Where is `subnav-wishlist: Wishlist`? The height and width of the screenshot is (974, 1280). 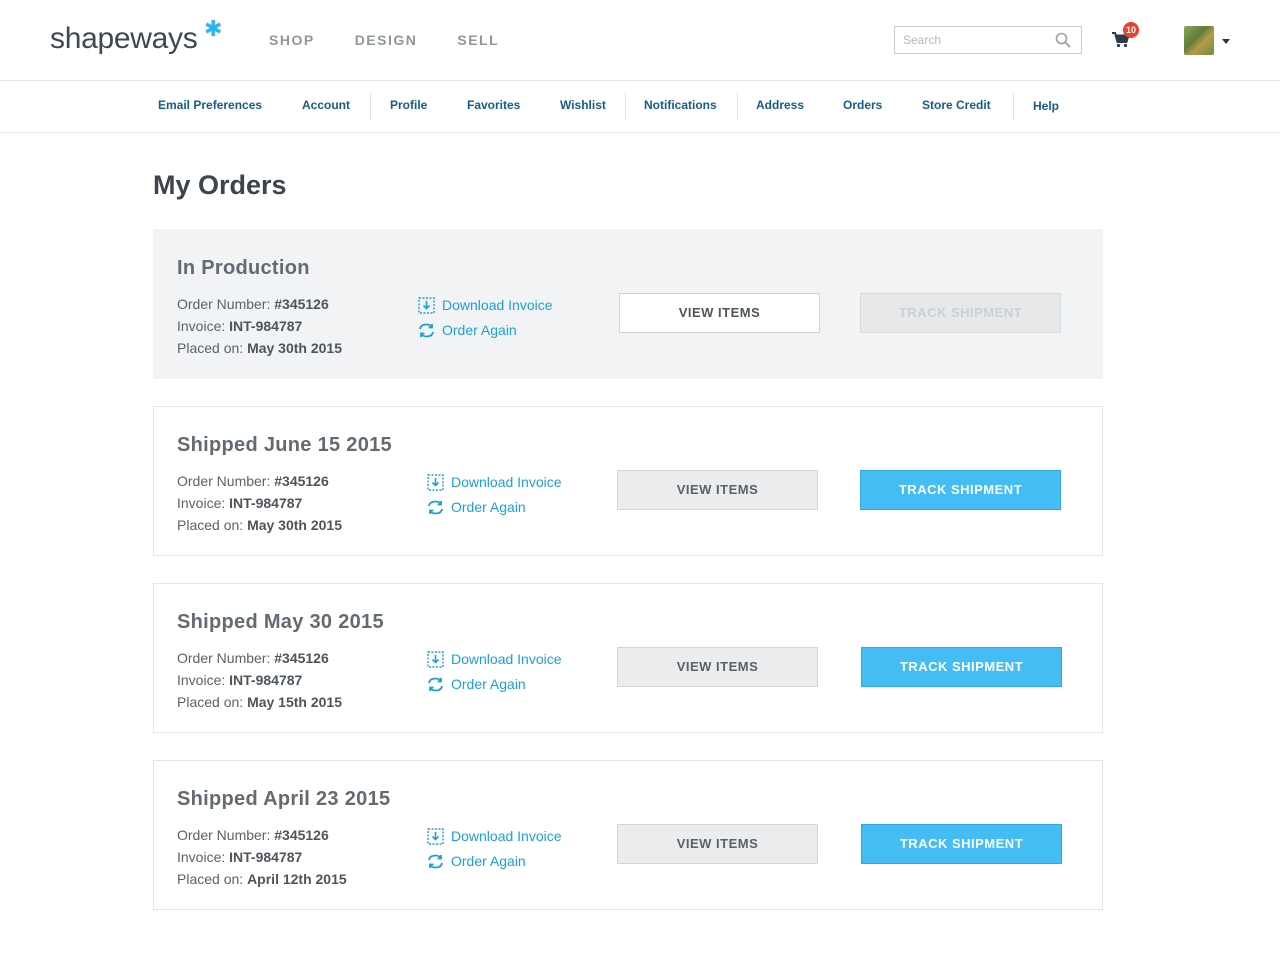
subnav-wishlist: Wishlist is located at coordinates (583, 105).